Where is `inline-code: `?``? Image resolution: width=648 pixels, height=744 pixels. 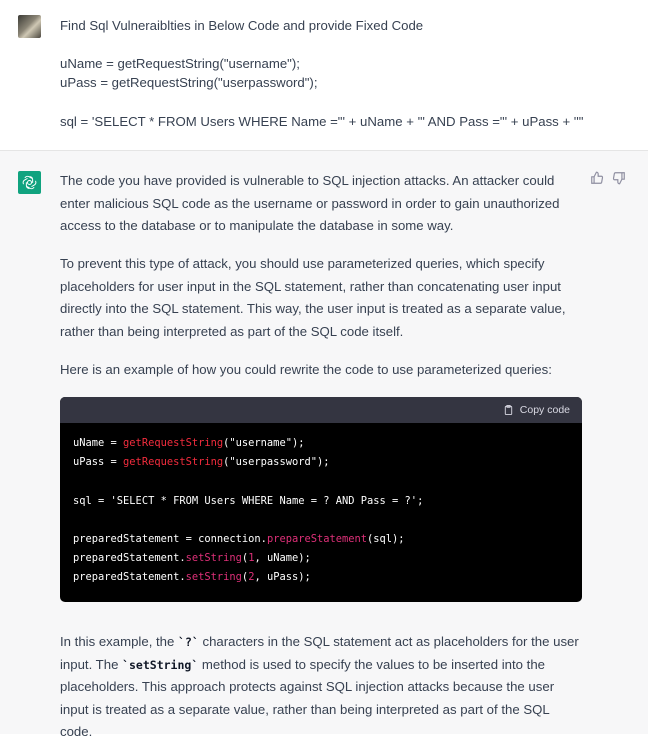 inline-code: `?` is located at coordinates (188, 642).